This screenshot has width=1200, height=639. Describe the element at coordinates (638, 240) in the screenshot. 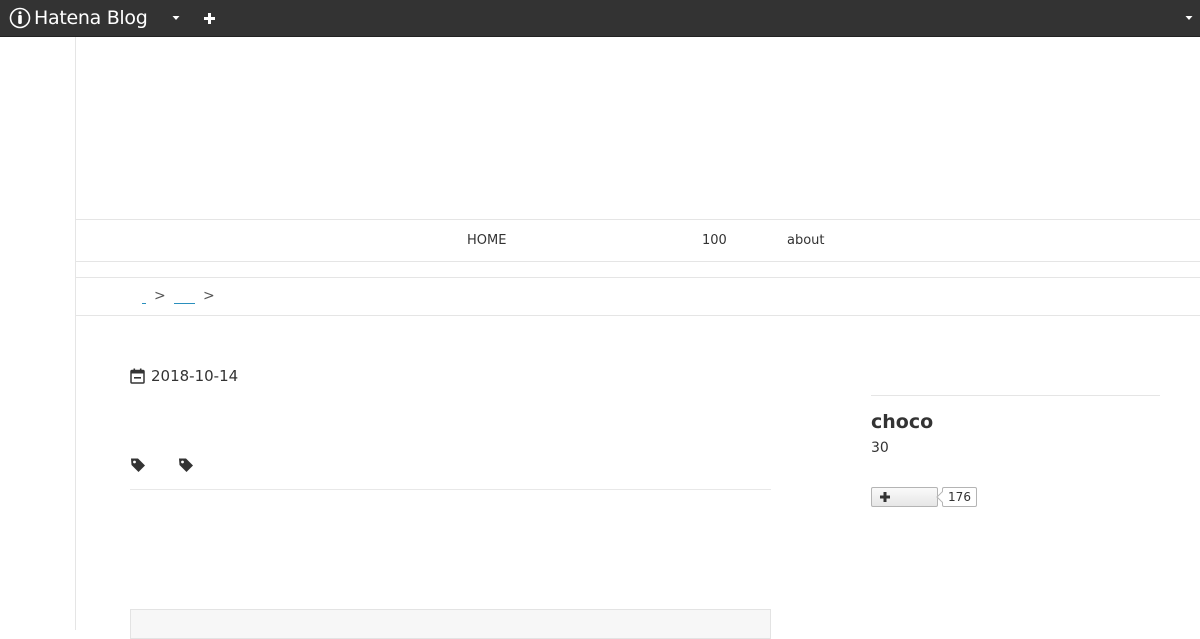

I see `global-navigation: HOME 100 about` at that location.